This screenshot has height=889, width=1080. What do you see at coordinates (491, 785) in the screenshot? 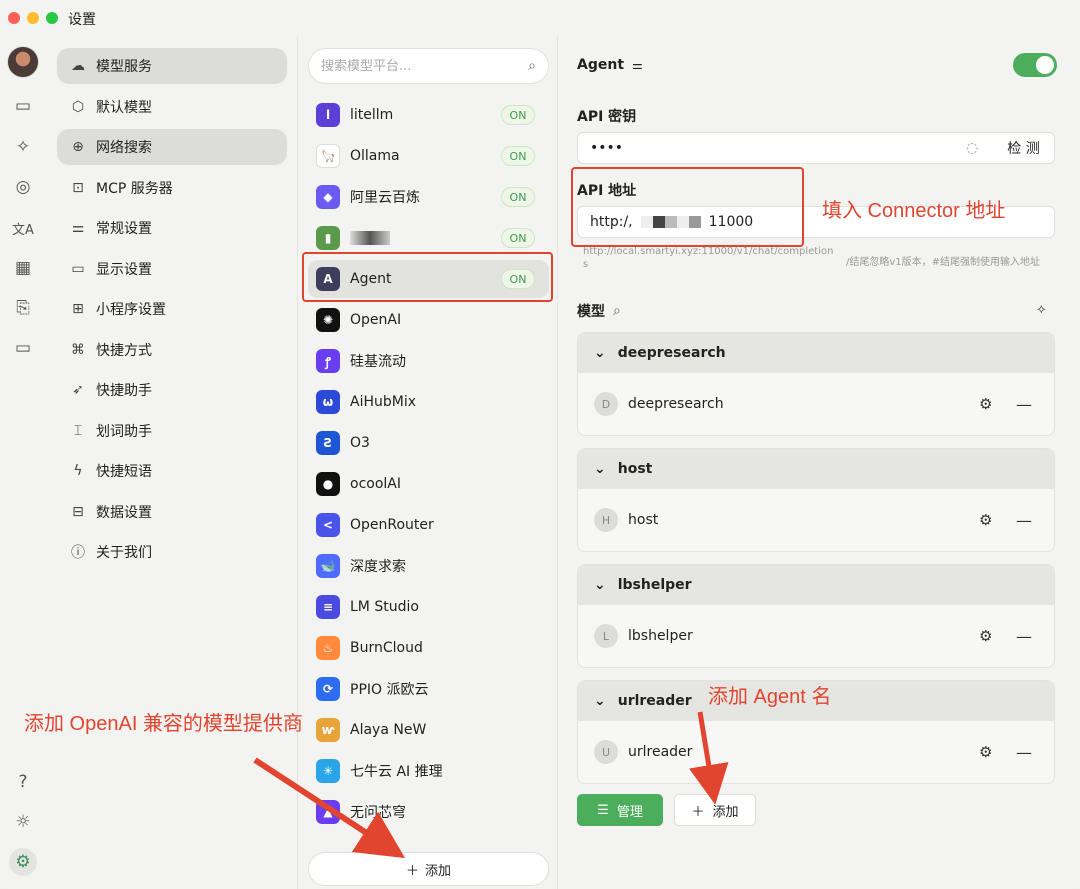
I see `annotation-arrows` at bounding box center [491, 785].